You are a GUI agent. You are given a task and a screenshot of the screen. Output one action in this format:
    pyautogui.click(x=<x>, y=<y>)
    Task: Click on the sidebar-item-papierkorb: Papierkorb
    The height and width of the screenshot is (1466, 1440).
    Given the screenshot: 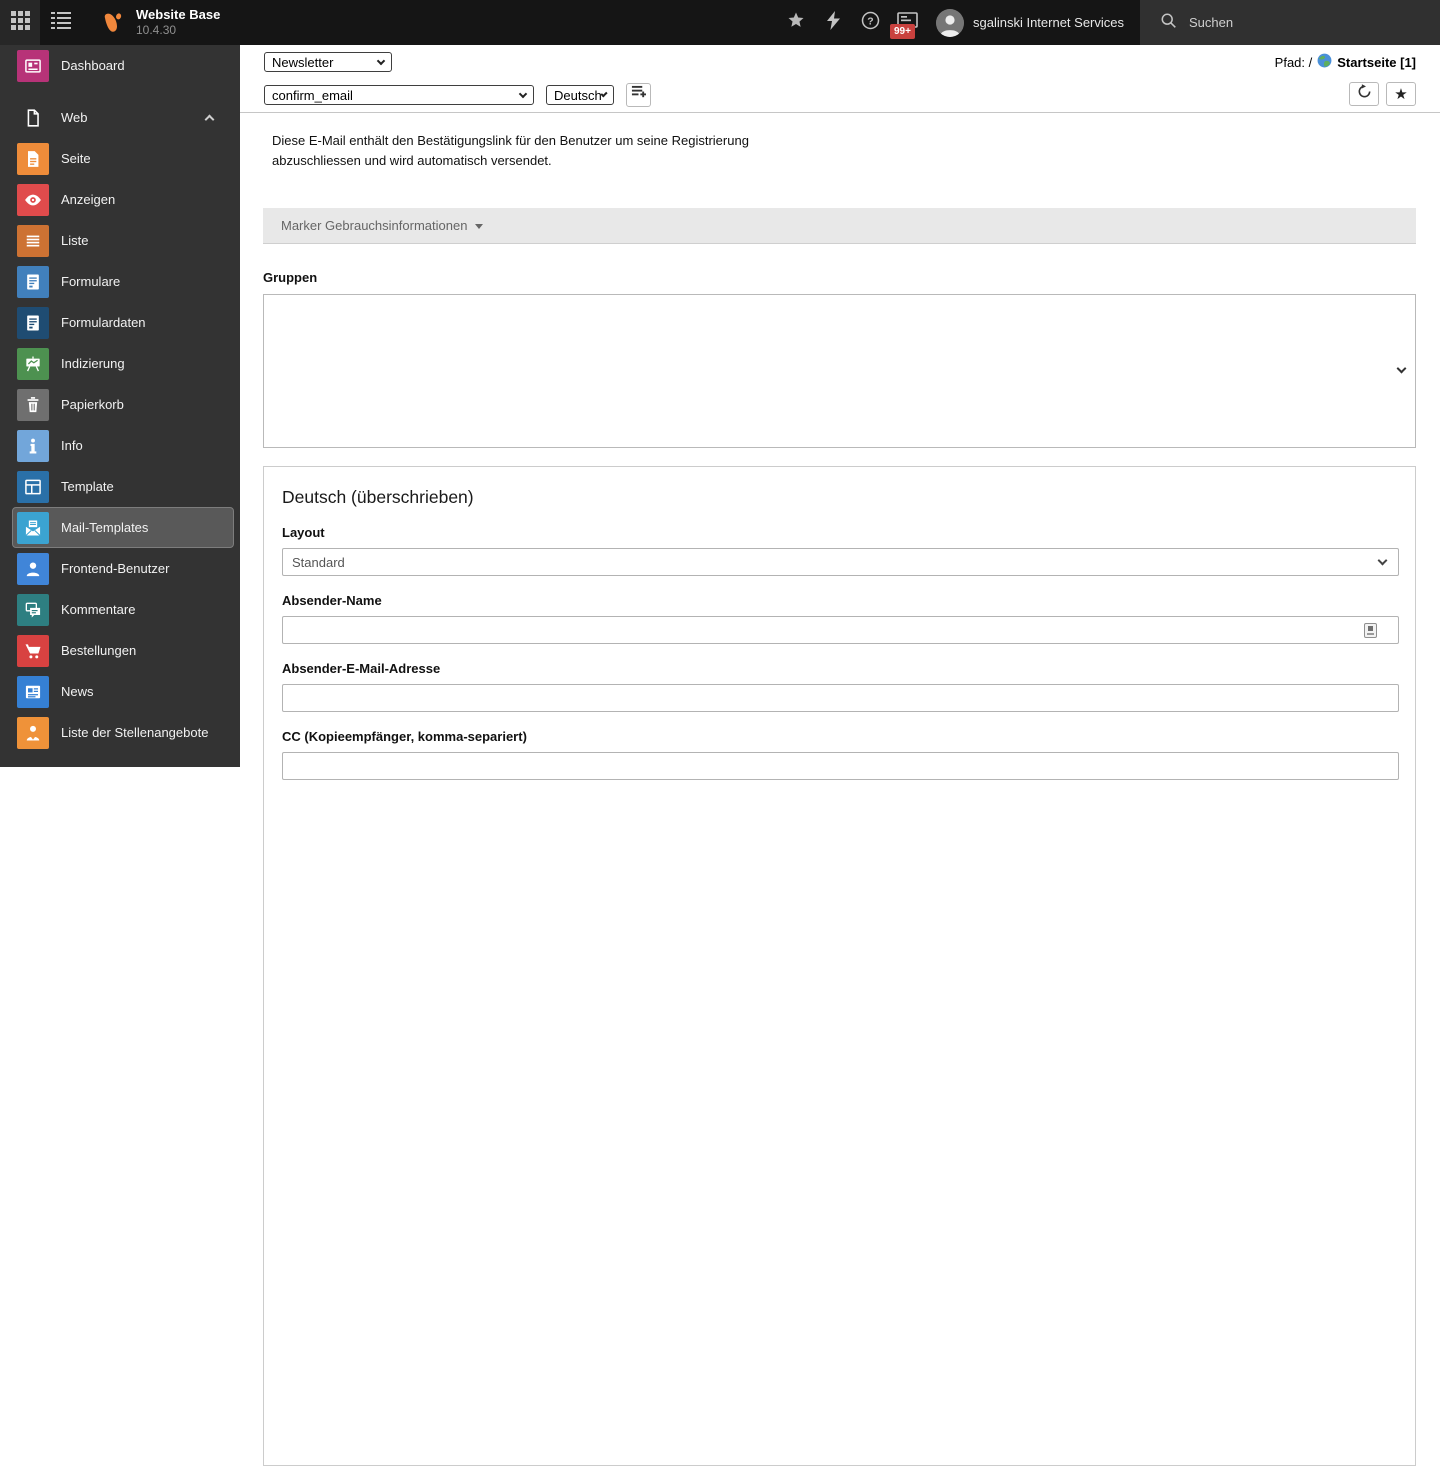 What is the action you would take?
    pyautogui.click(x=123, y=404)
    